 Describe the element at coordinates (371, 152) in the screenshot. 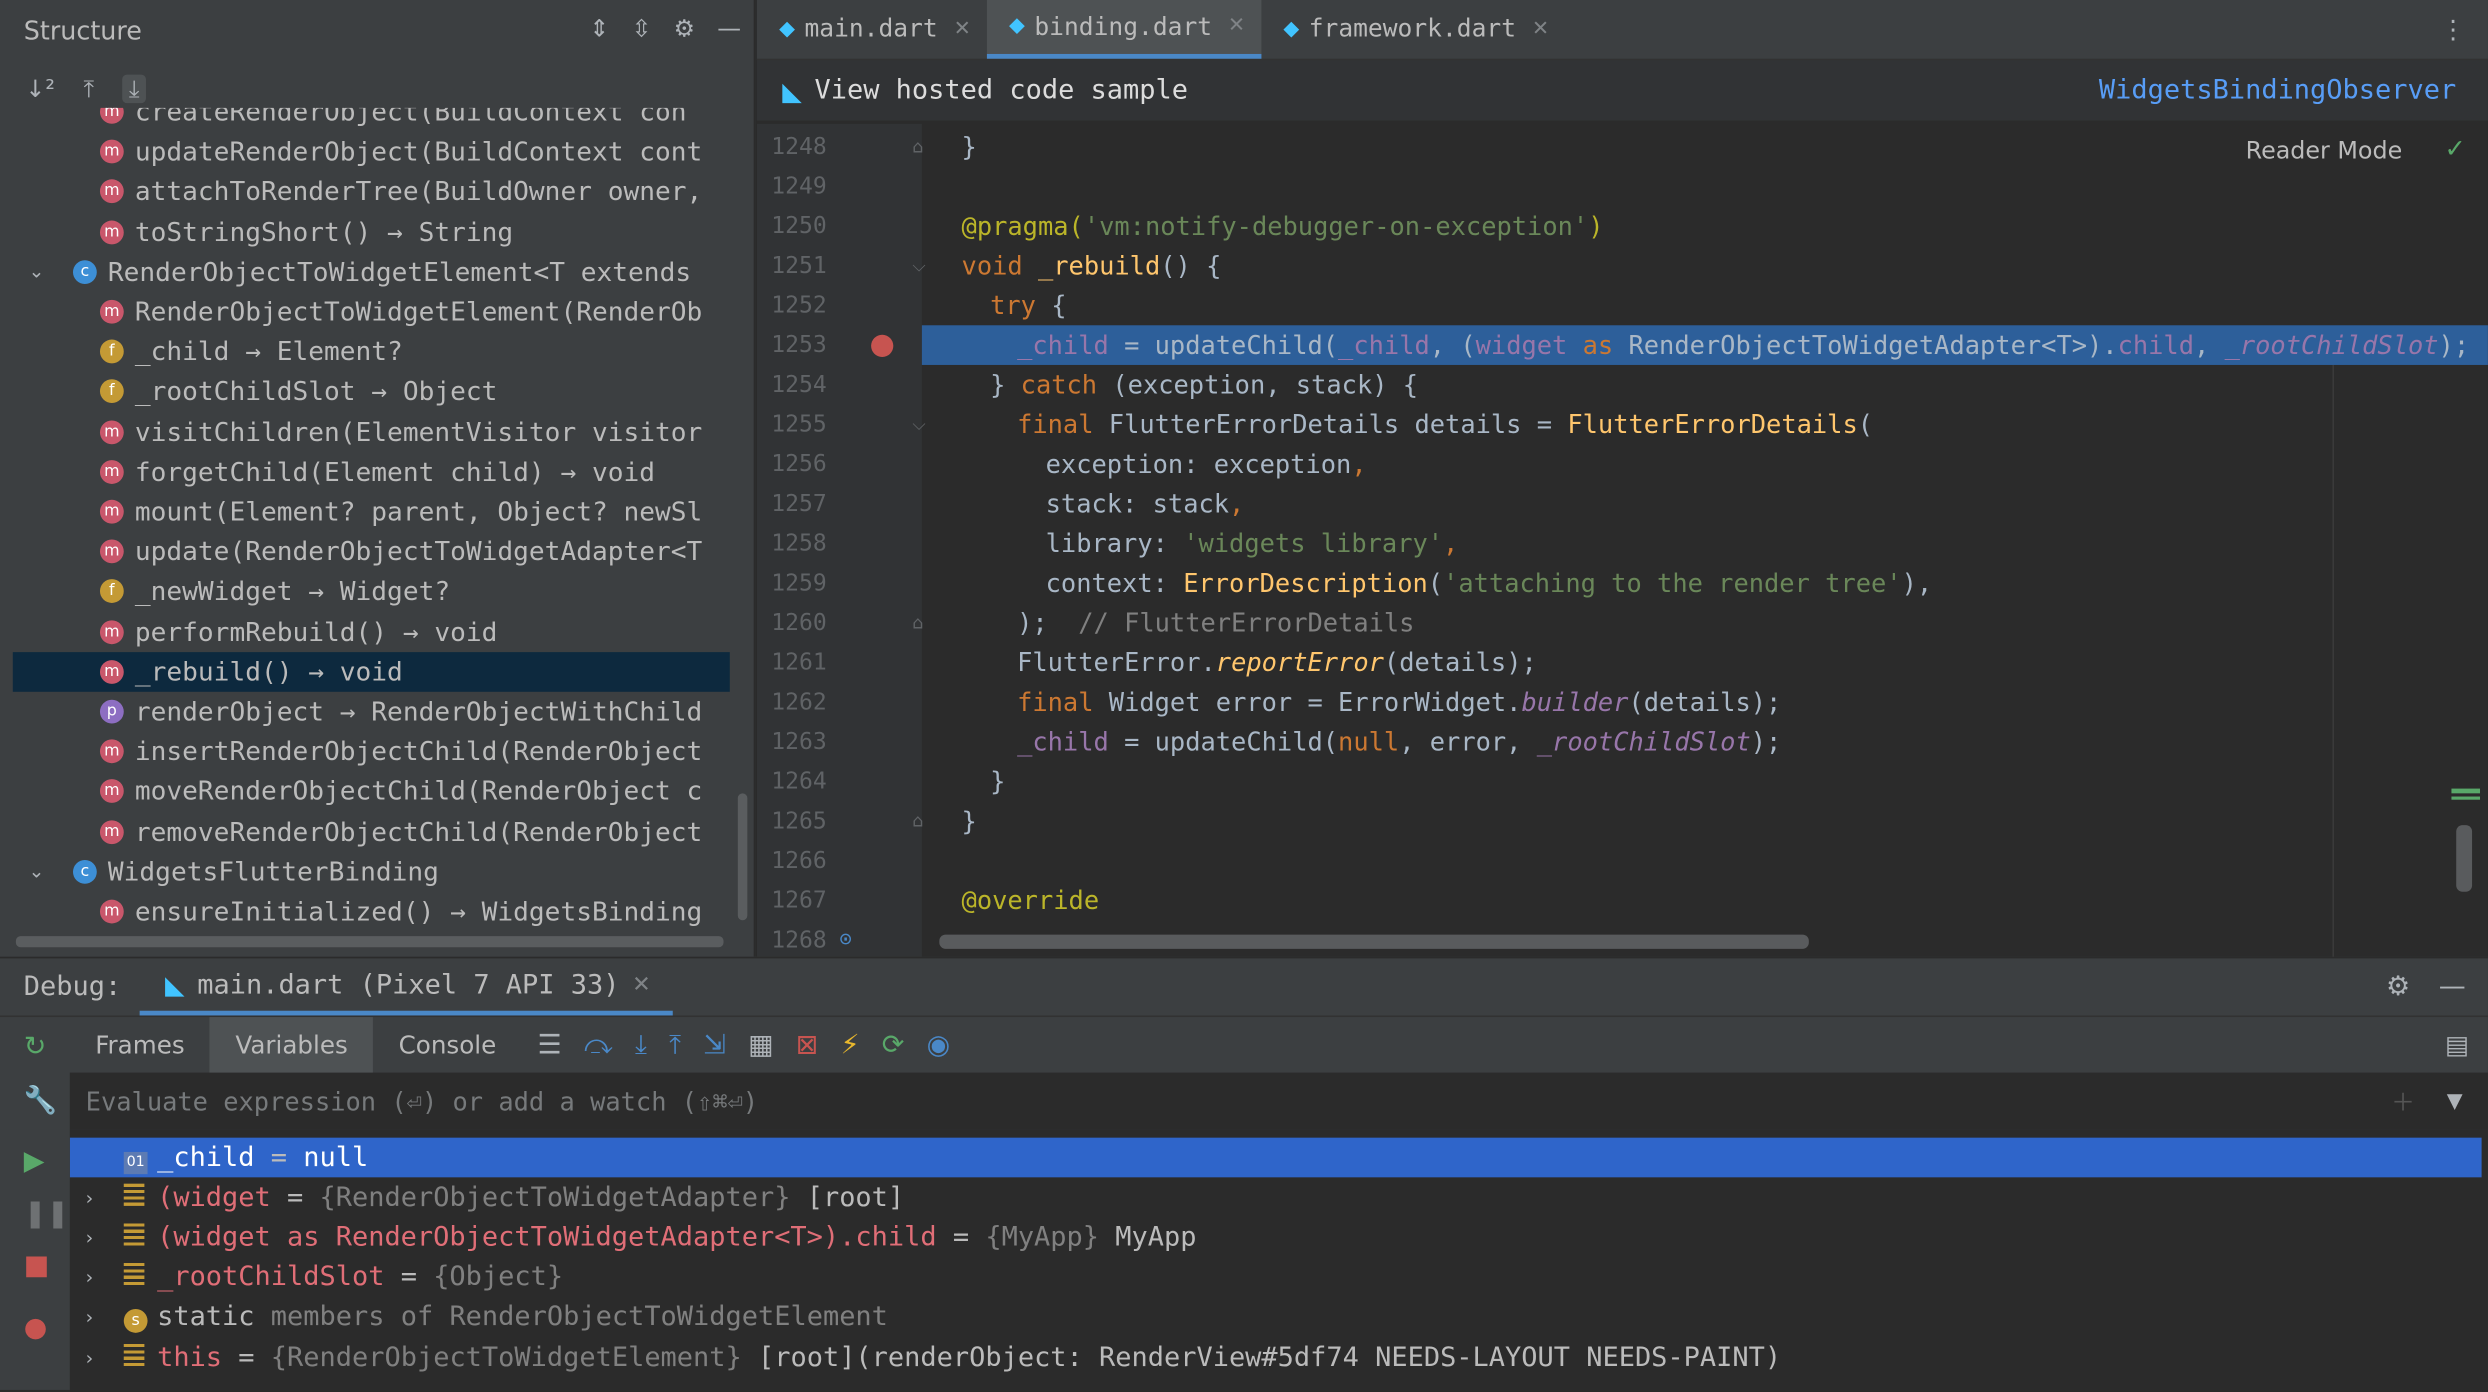

I see `structure-item: m updateRenderObject(BuildContext cont` at that location.